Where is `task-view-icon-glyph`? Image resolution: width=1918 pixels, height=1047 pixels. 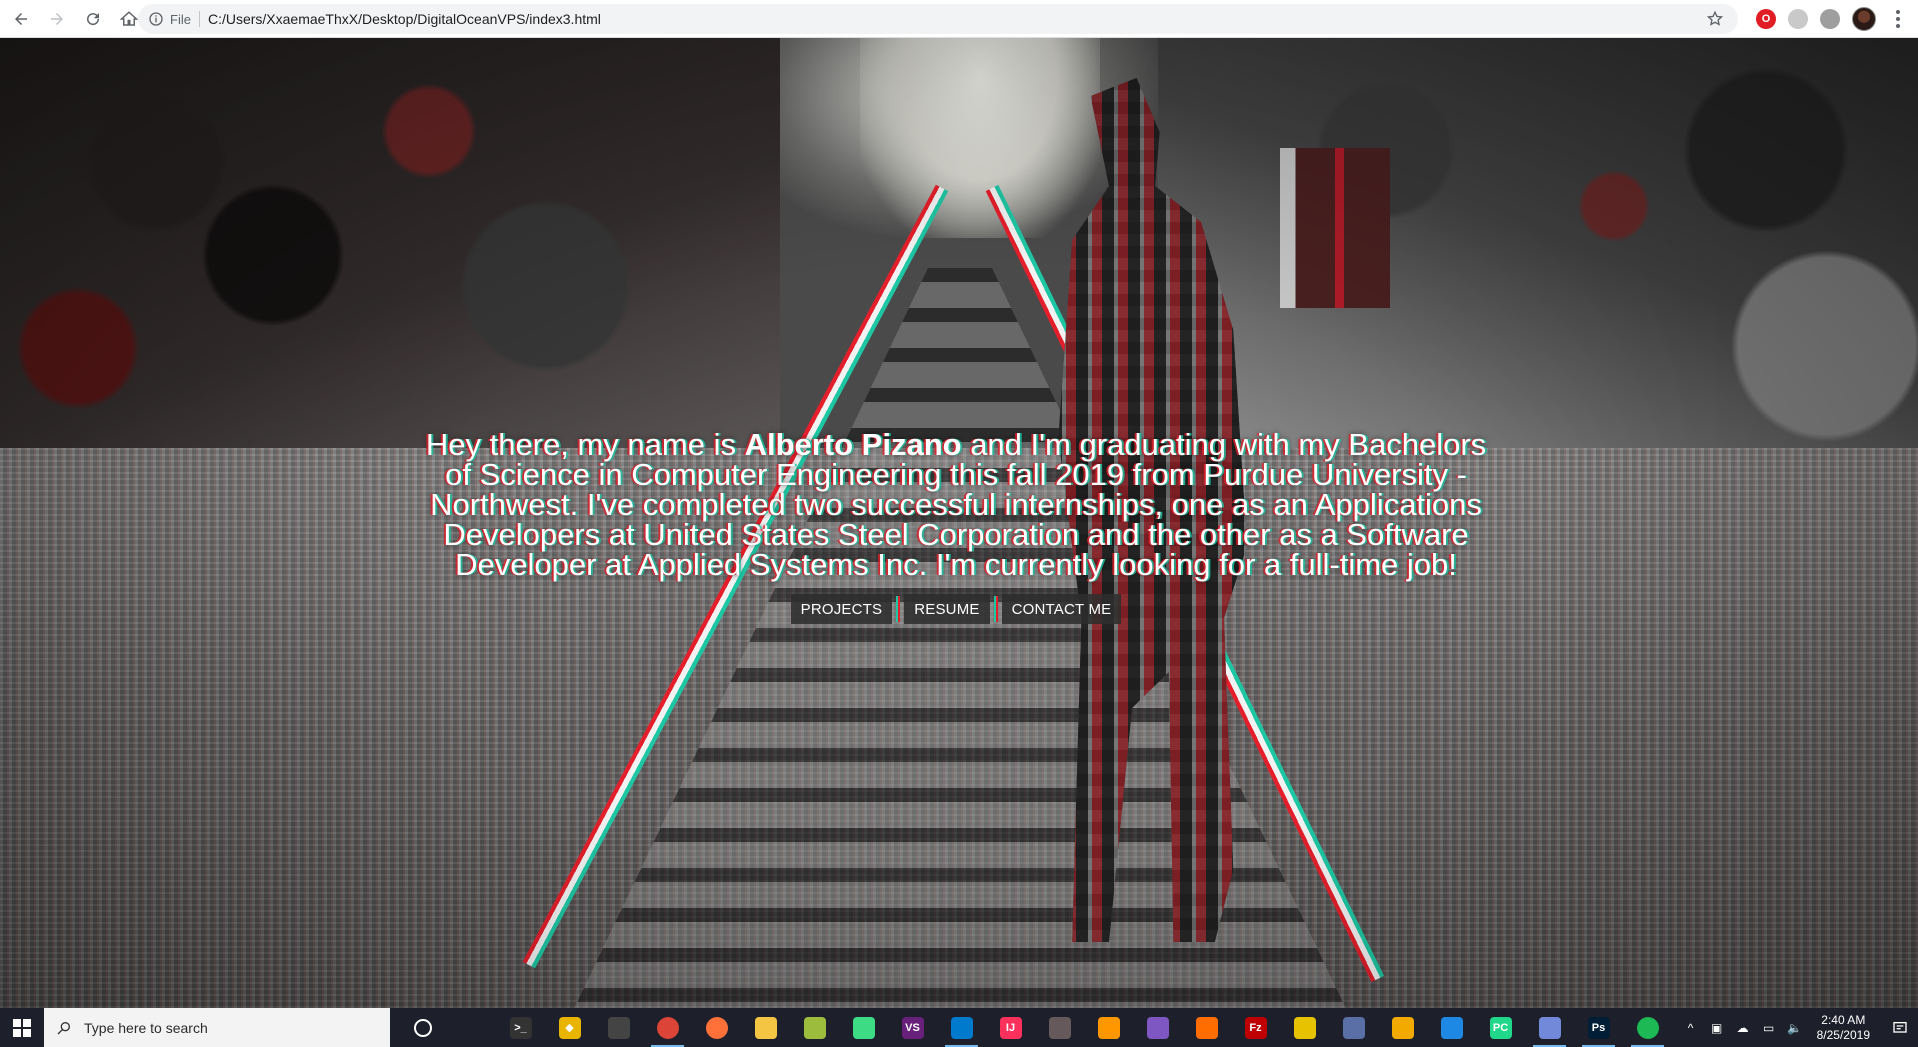
task-view-icon-glyph is located at coordinates (471, 1027).